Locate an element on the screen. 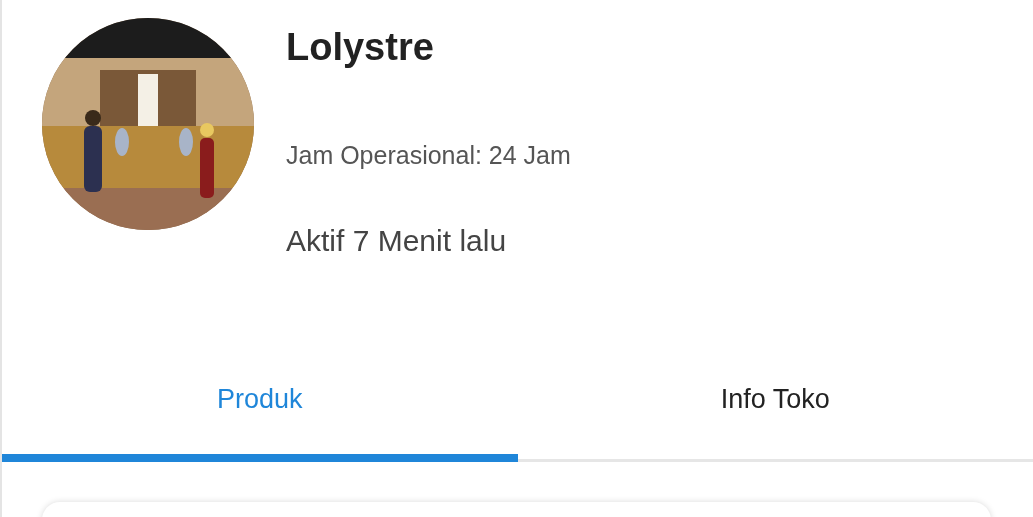  tab: Produk is located at coordinates (260, 403).